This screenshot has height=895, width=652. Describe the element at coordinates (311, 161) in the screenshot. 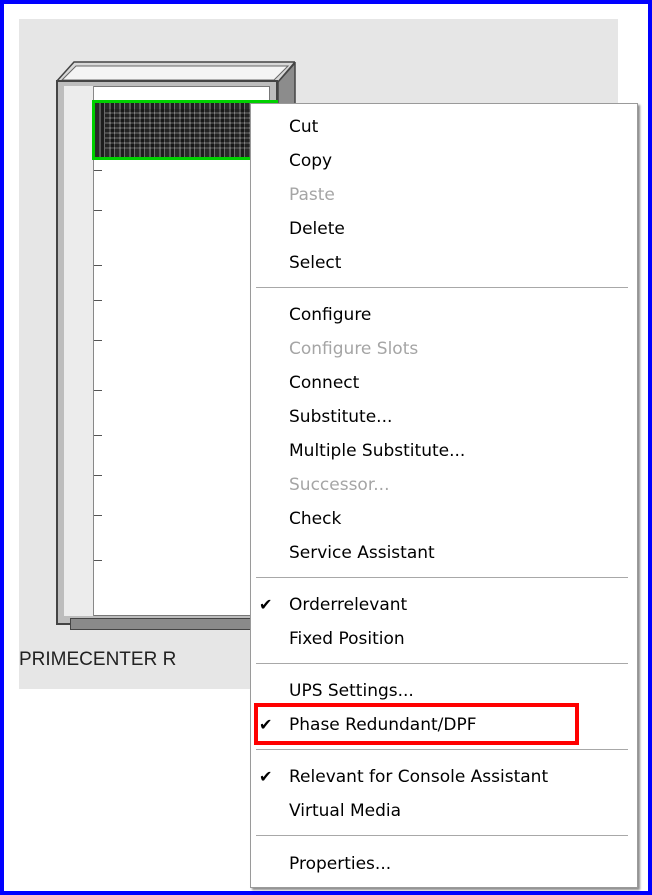

I see `menu-item-label: Copy` at that location.